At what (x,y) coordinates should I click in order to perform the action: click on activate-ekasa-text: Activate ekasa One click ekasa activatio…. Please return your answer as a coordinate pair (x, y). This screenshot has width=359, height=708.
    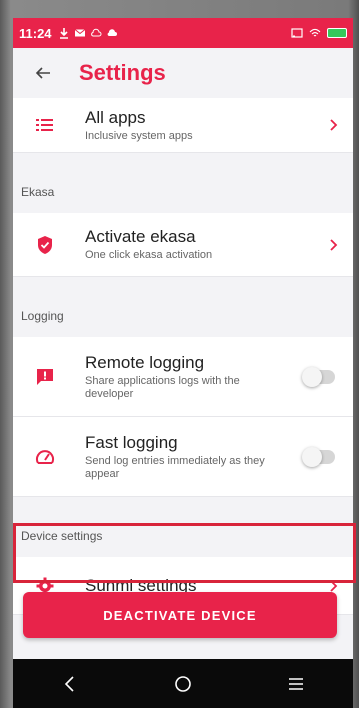
    Looking at the image, I should click on (205, 244).